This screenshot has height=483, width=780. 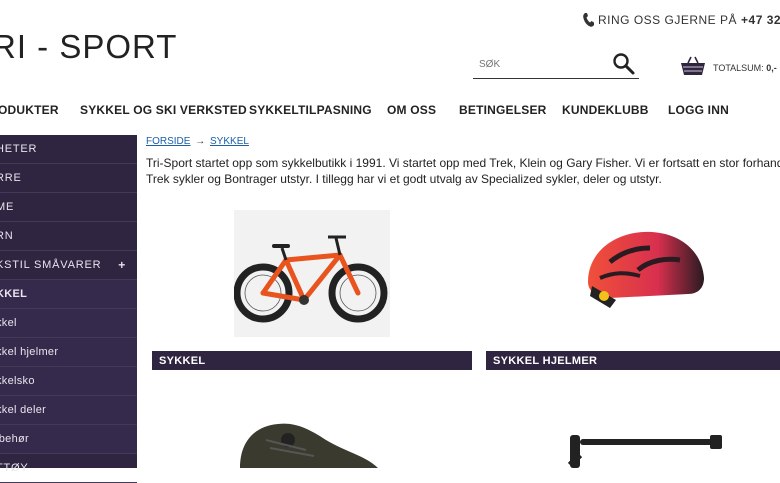 I want to click on axle-icon, so click(x=644, y=451).